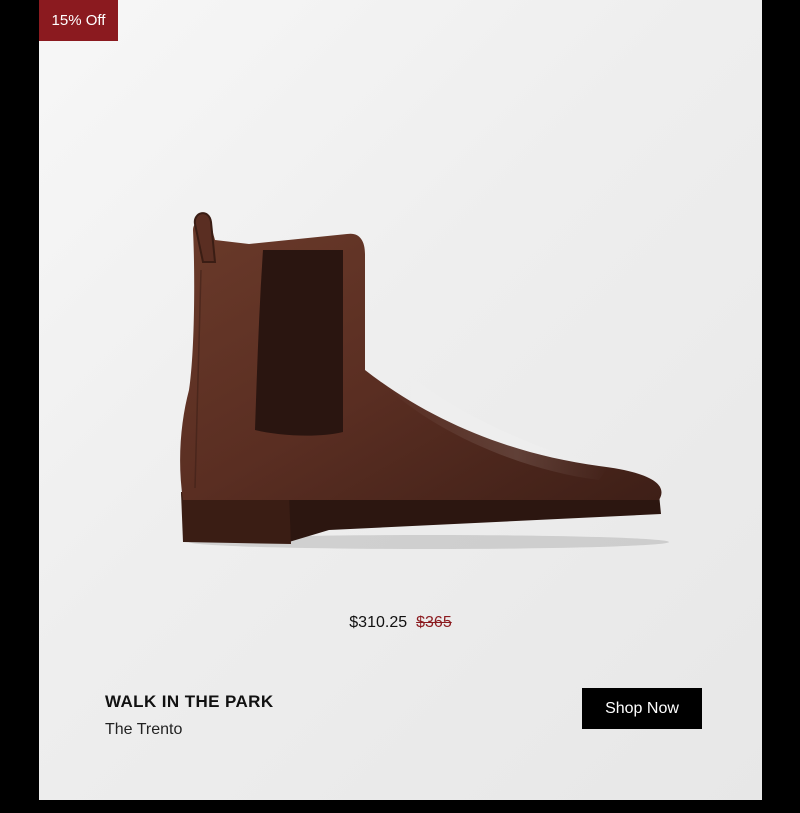  Describe the element at coordinates (189, 701) in the screenshot. I see `collection-title: WALK IN THE PARK` at that location.